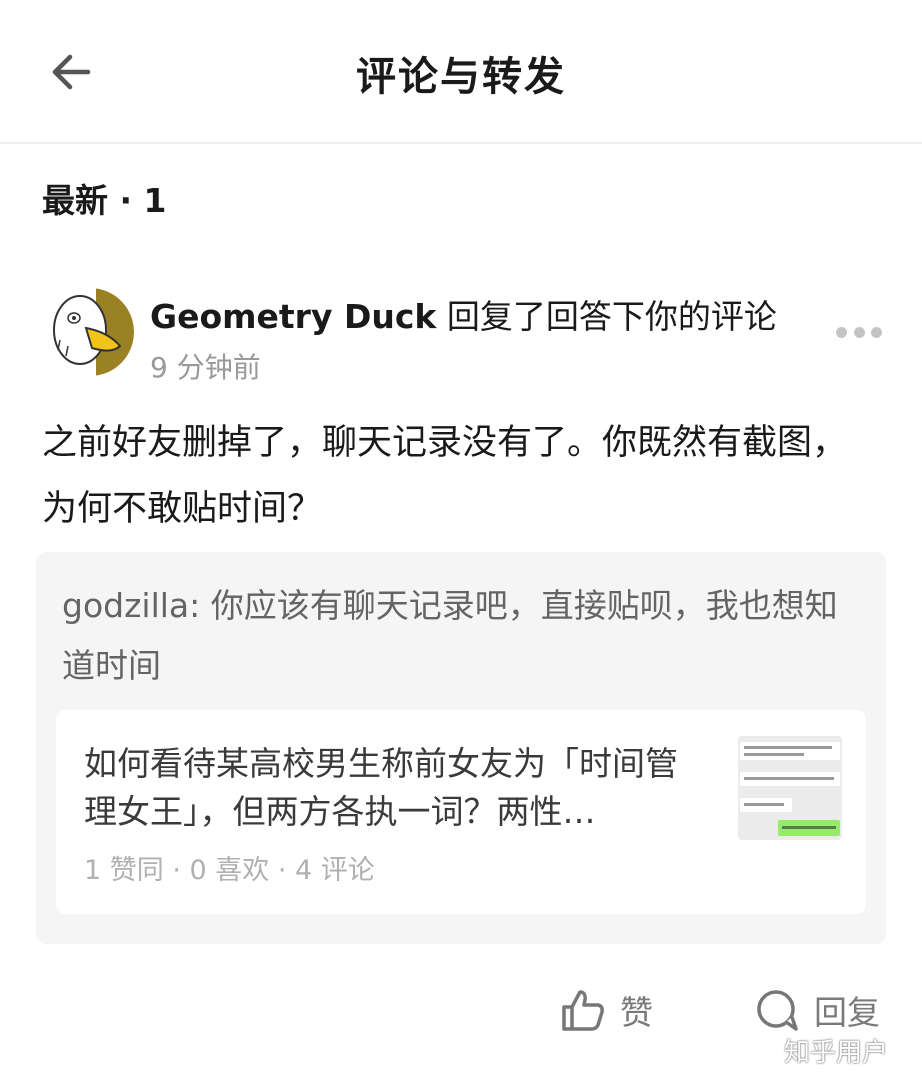  What do you see at coordinates (606, 1010) in the screenshot?
I see `like-button: 赞` at bounding box center [606, 1010].